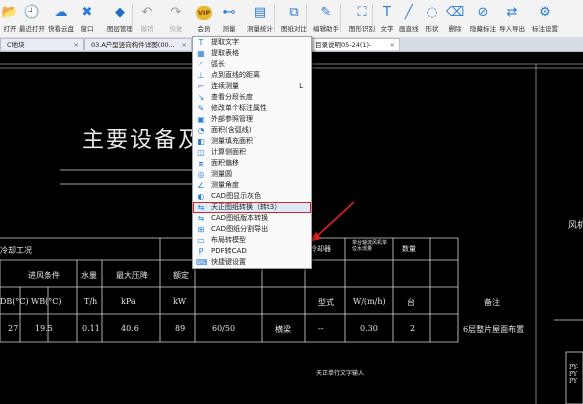 This screenshot has width=583, height=404. I want to click on toolbar-button-layers: ◆ 图层管理, so click(120, 18).